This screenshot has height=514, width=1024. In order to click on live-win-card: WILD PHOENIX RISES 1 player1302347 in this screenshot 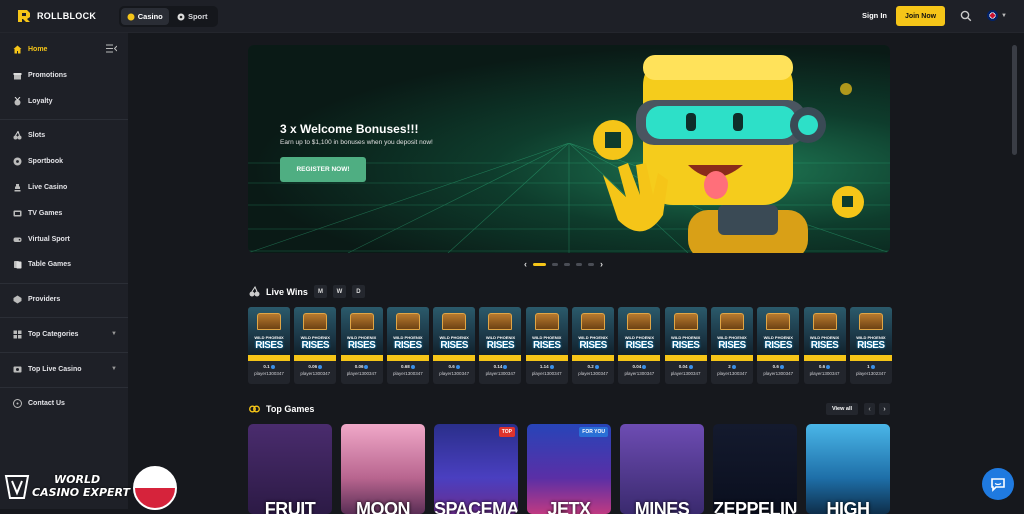, I will do `click(870, 345)`.